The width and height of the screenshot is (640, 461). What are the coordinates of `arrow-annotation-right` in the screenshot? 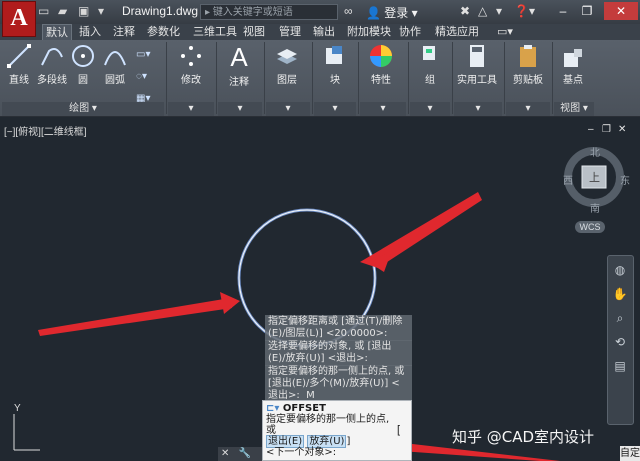 It's located at (421, 230).